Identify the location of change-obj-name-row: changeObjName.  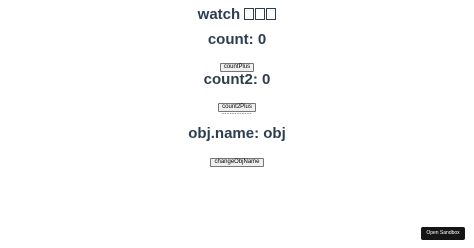
(237, 159).